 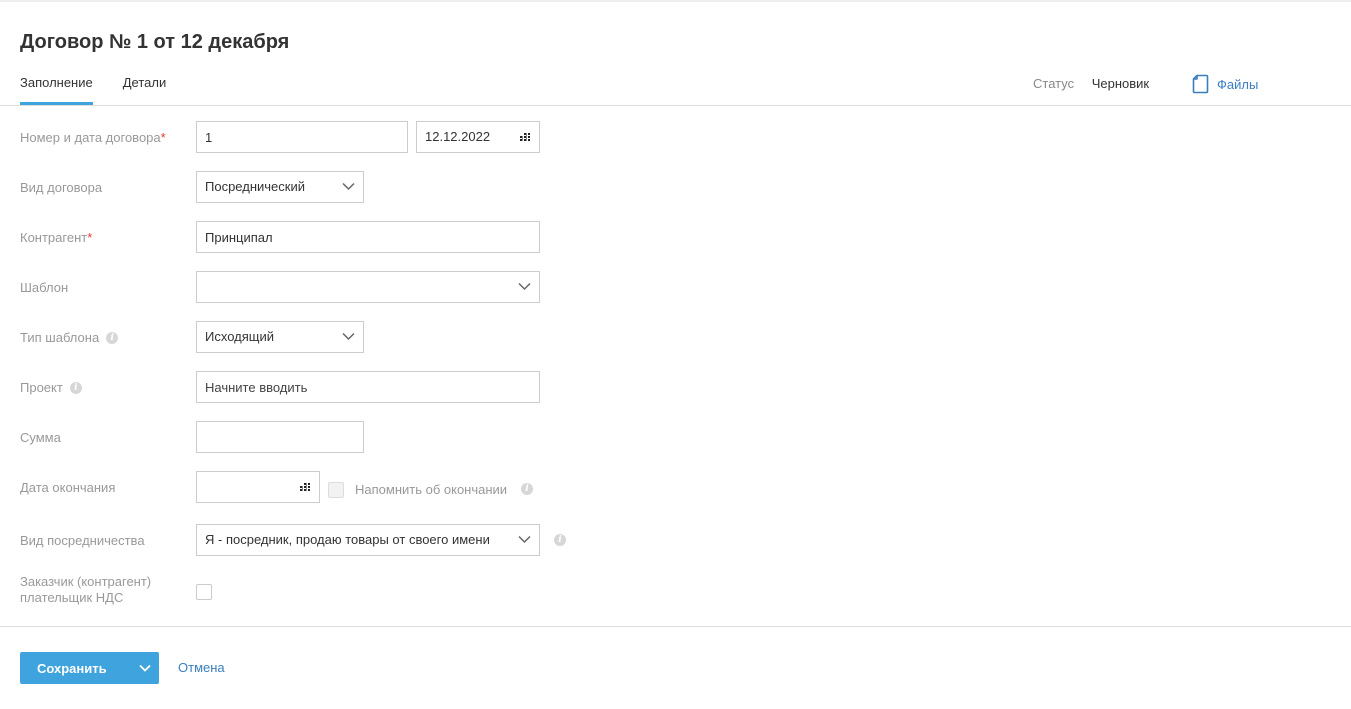 I want to click on save-options-toggle, so click(x=144, y=668).